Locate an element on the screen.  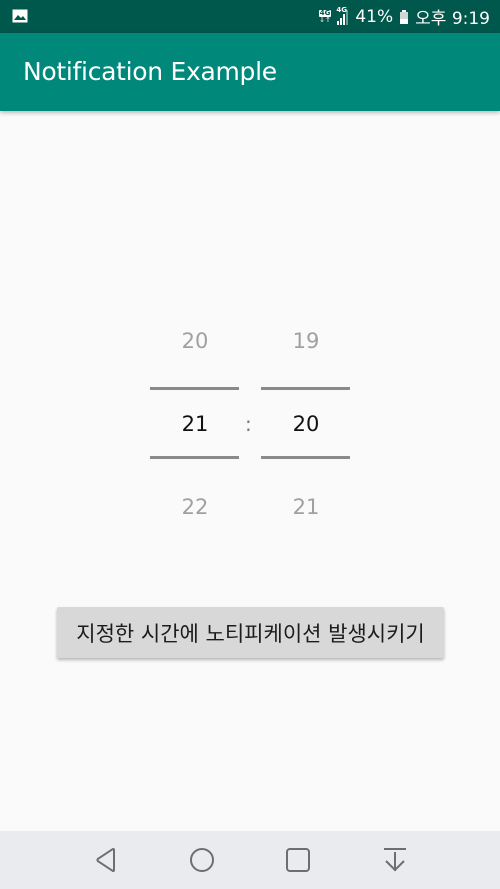
home-button is located at coordinates (202, 860).